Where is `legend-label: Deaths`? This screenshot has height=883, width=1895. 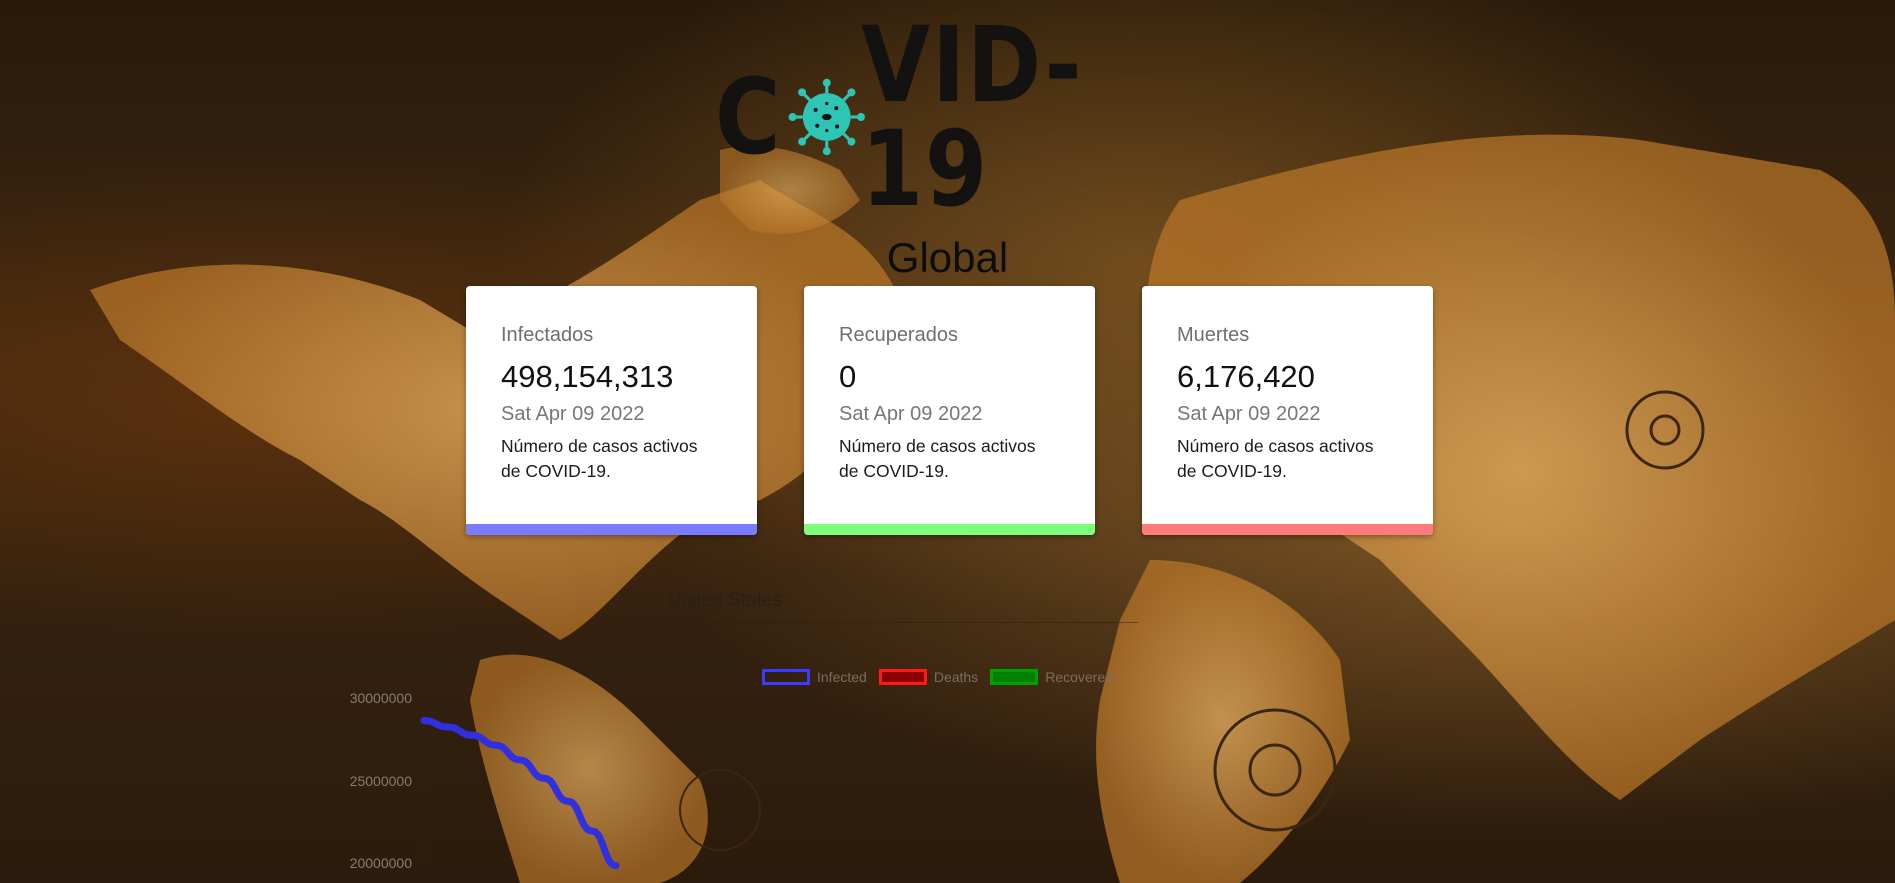 legend-label: Deaths is located at coordinates (956, 677).